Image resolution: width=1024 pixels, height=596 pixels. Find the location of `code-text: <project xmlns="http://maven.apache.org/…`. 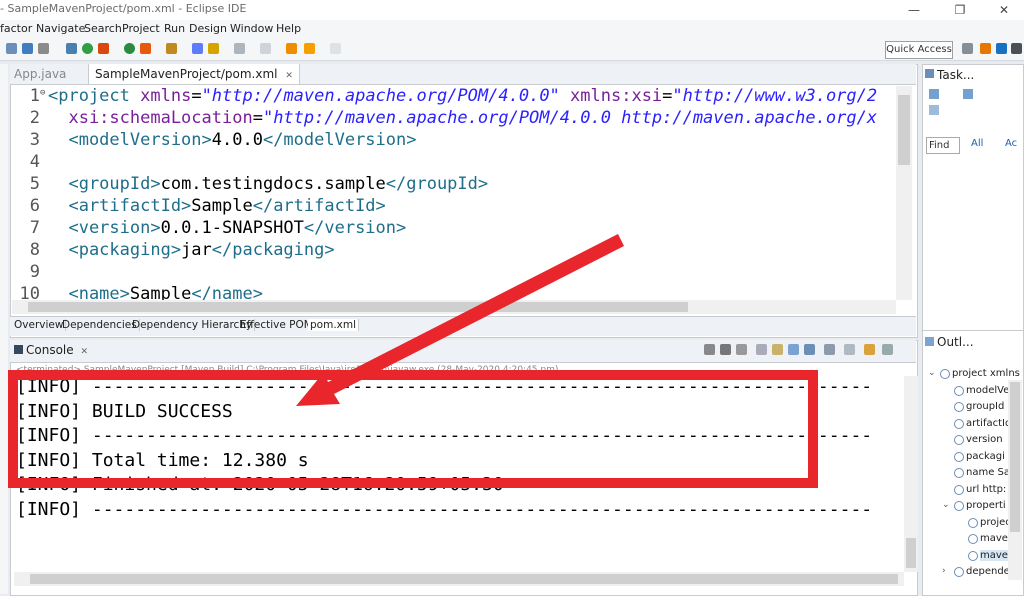

code-text: <project xmlns="http://maven.apache.org/… is located at coordinates (462, 96).